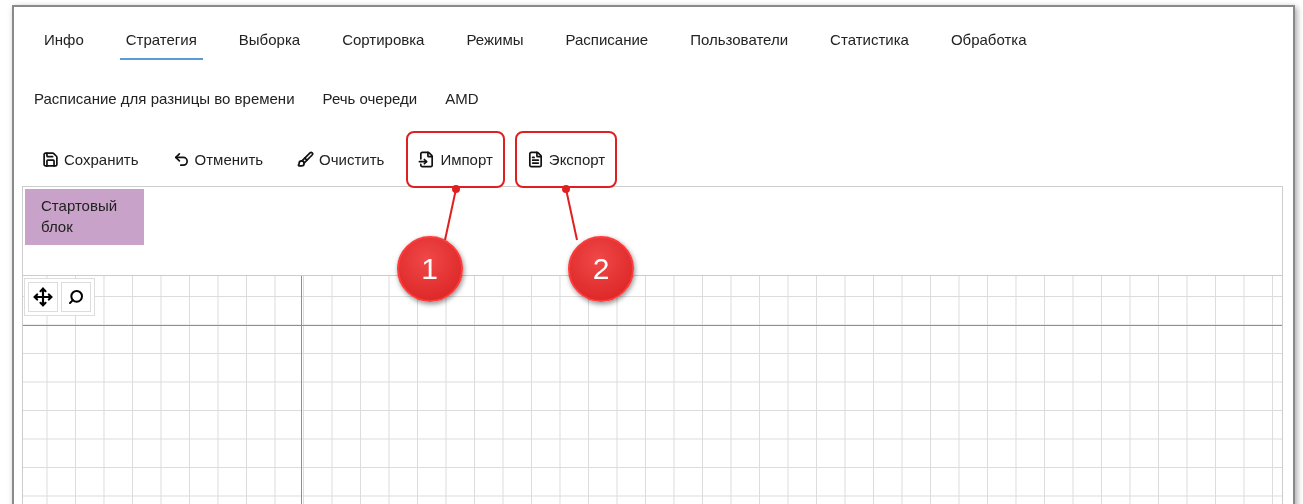  What do you see at coordinates (90, 159) in the screenshot?
I see `save-button: Сохранить` at bounding box center [90, 159].